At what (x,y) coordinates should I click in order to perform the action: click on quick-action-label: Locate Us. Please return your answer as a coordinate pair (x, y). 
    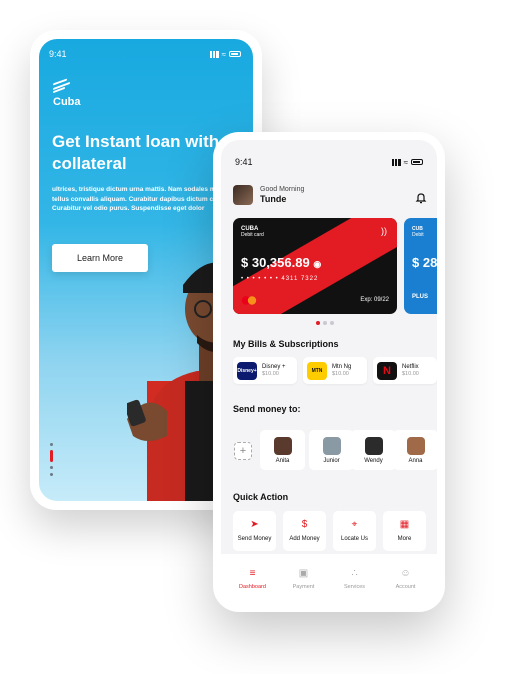
    Looking at the image, I should click on (354, 539).